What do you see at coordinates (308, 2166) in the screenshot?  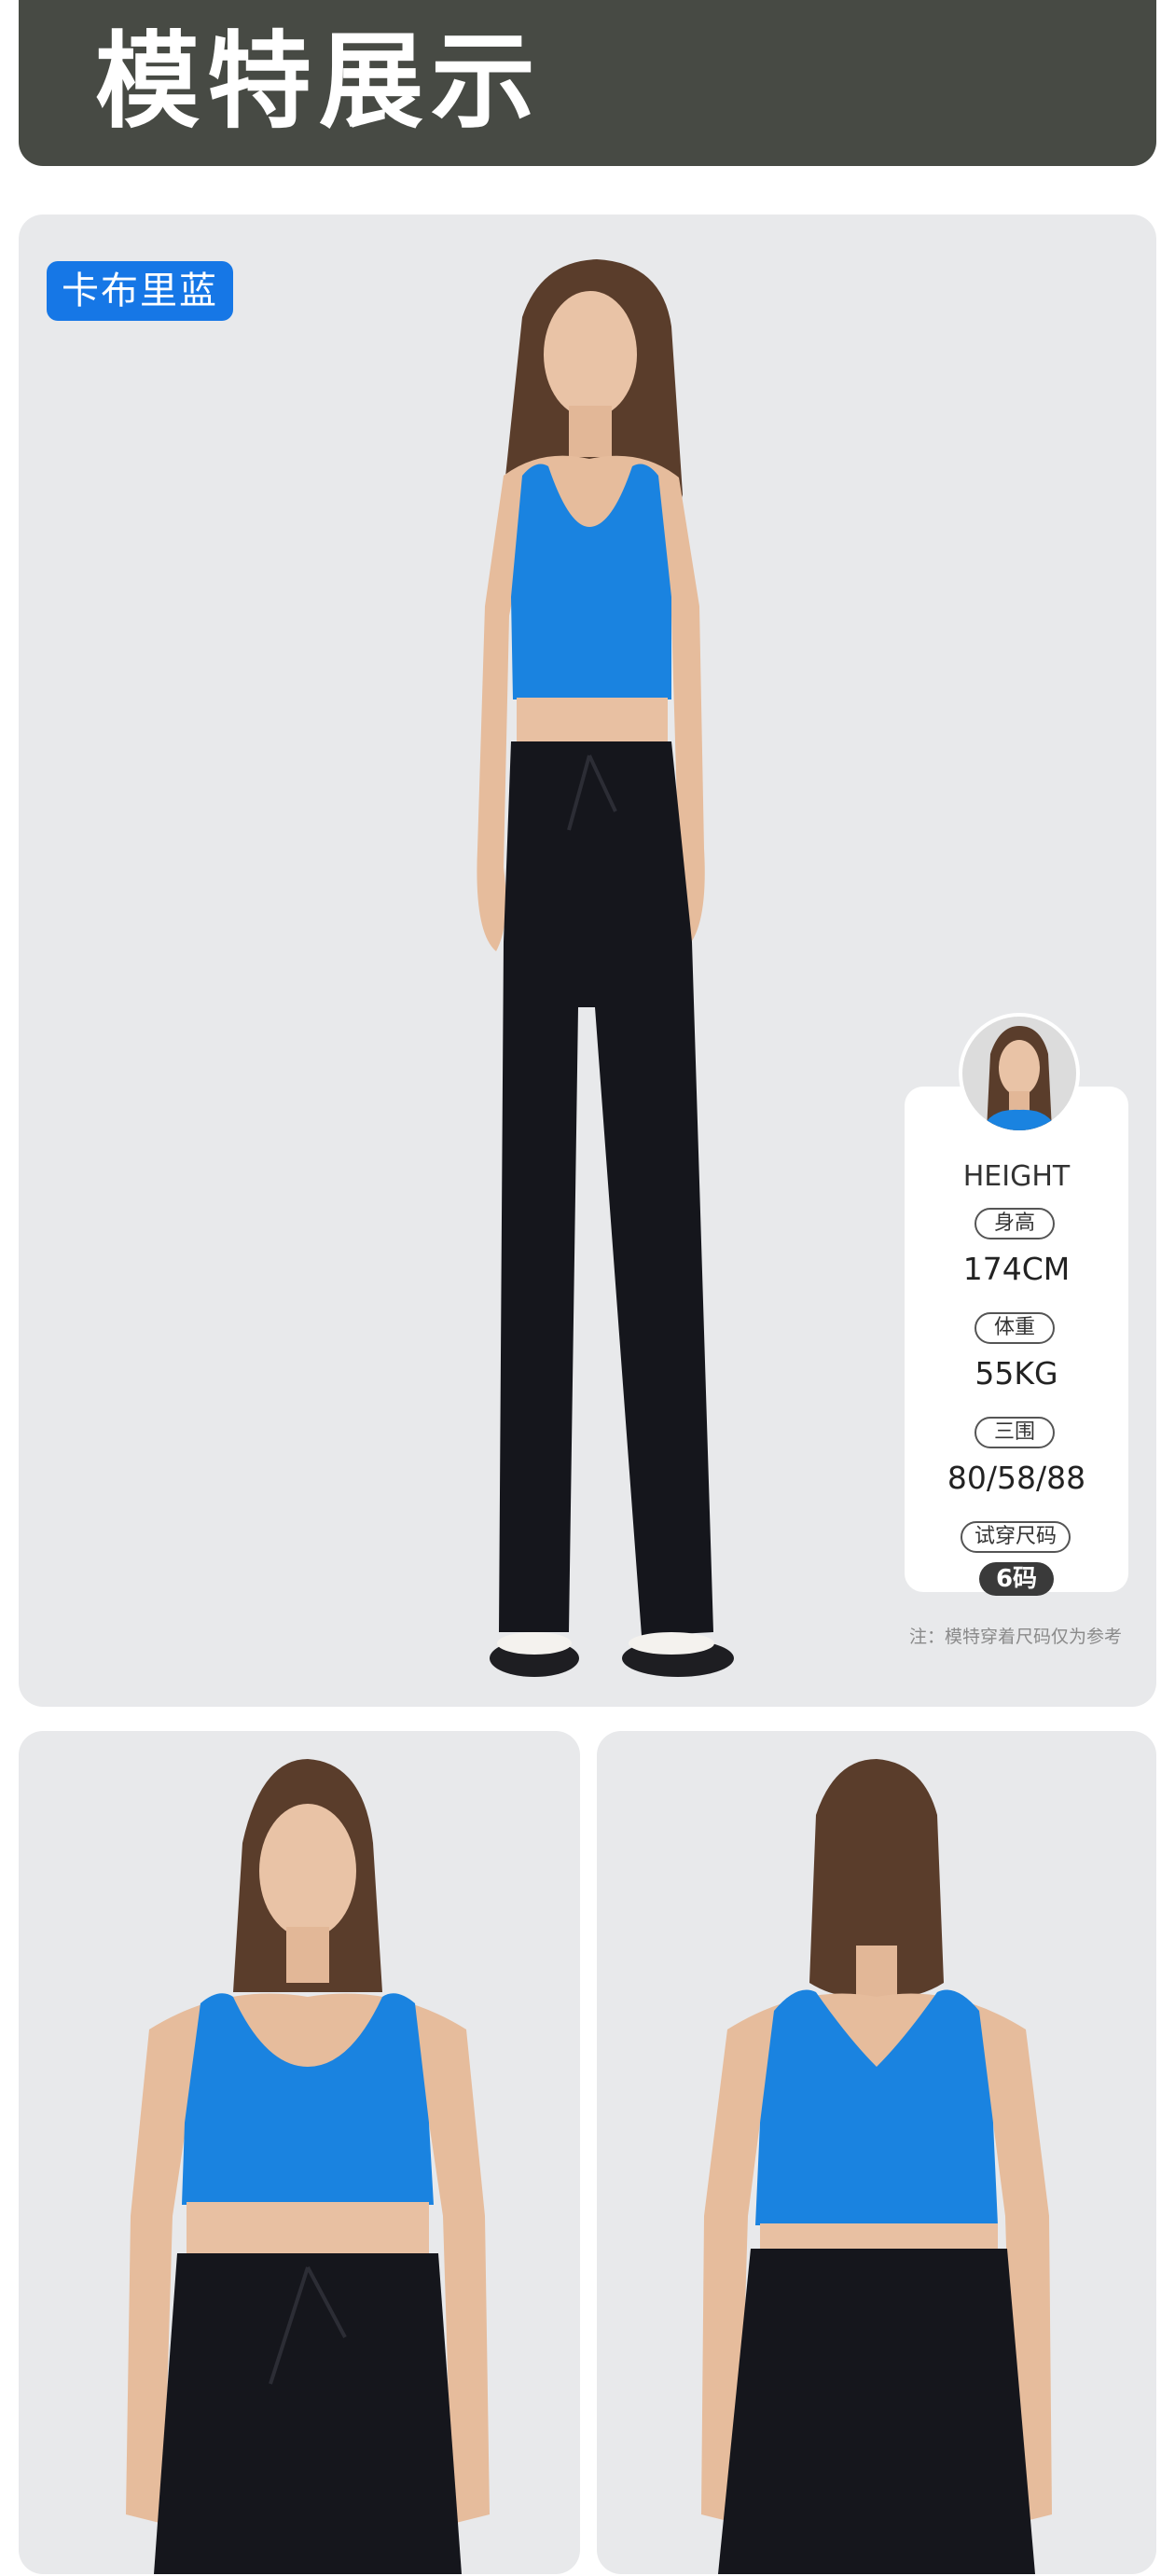 I see `model-figure-front-closeup` at bounding box center [308, 2166].